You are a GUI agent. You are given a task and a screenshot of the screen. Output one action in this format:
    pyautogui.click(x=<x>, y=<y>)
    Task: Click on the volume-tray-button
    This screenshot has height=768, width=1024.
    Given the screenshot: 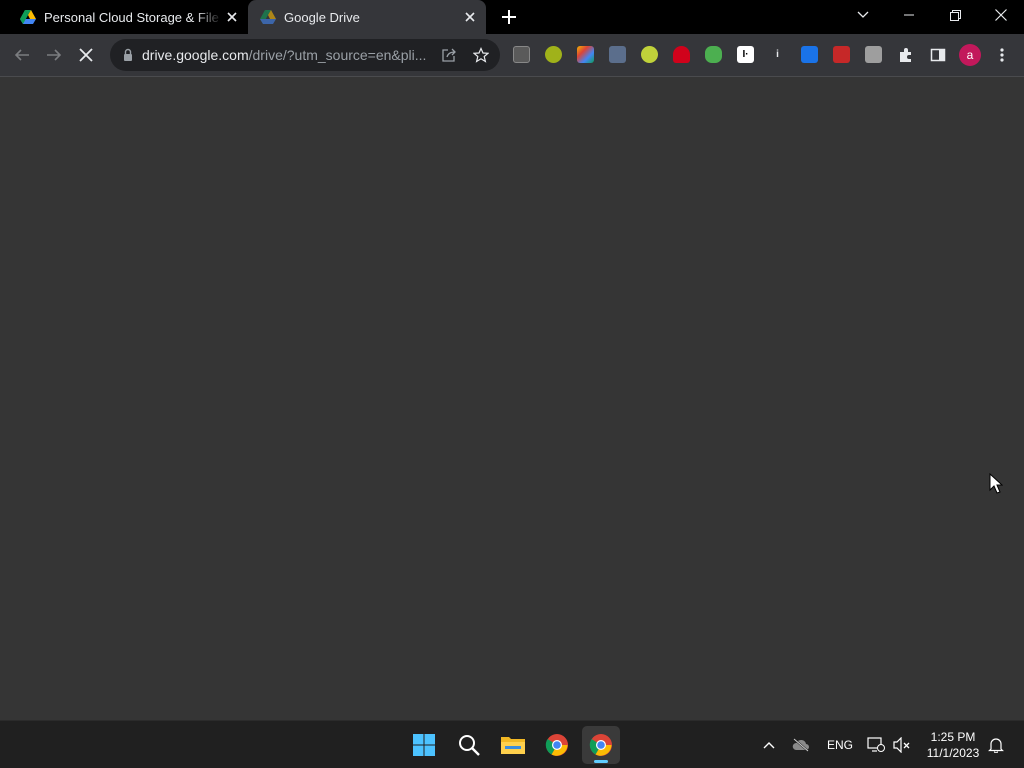 What is the action you would take?
    pyautogui.click(x=902, y=745)
    